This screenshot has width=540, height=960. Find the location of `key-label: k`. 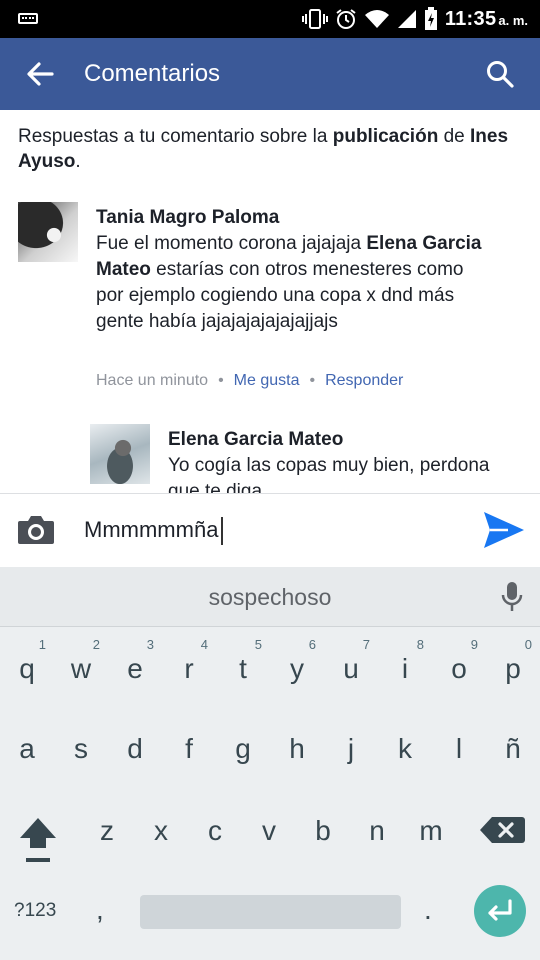

key-label: k is located at coordinates (405, 748).